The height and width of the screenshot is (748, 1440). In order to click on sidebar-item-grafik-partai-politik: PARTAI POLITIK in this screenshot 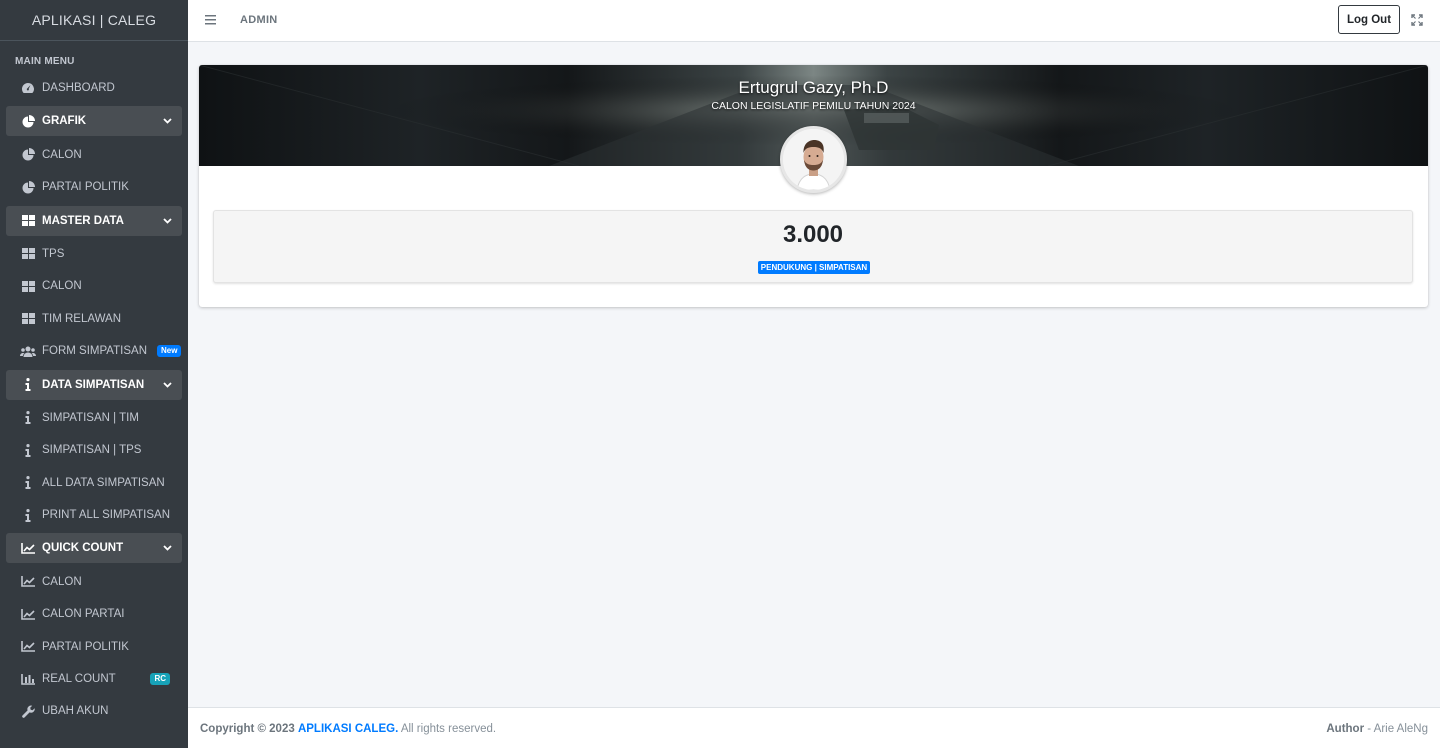, I will do `click(94, 187)`.